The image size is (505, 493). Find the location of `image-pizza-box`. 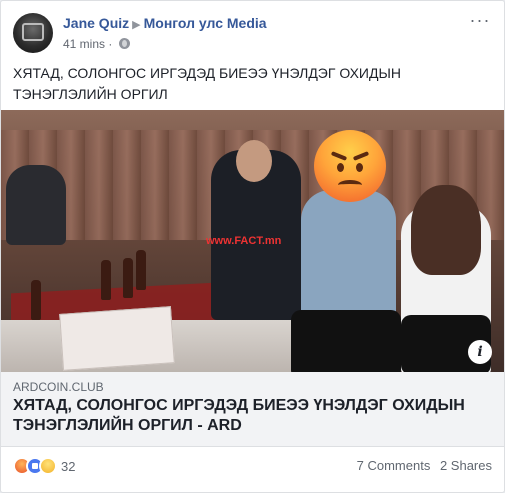

image-pizza-box is located at coordinates (117, 338).